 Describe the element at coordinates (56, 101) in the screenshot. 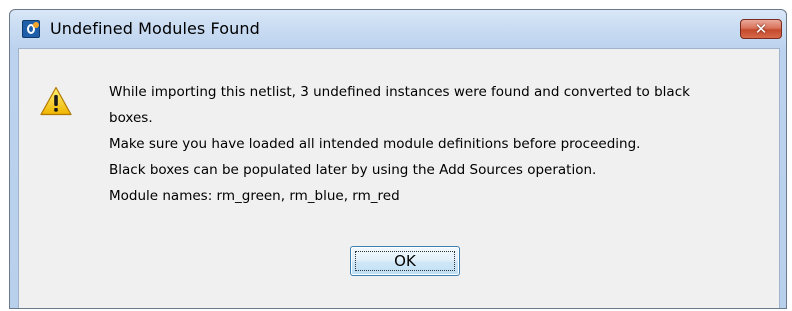

I see `warning-icon` at that location.